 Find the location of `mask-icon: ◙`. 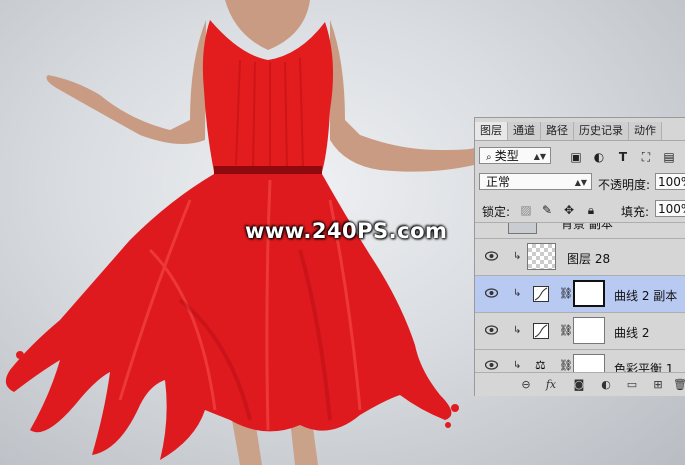

mask-icon: ◙ is located at coordinates (579, 385).